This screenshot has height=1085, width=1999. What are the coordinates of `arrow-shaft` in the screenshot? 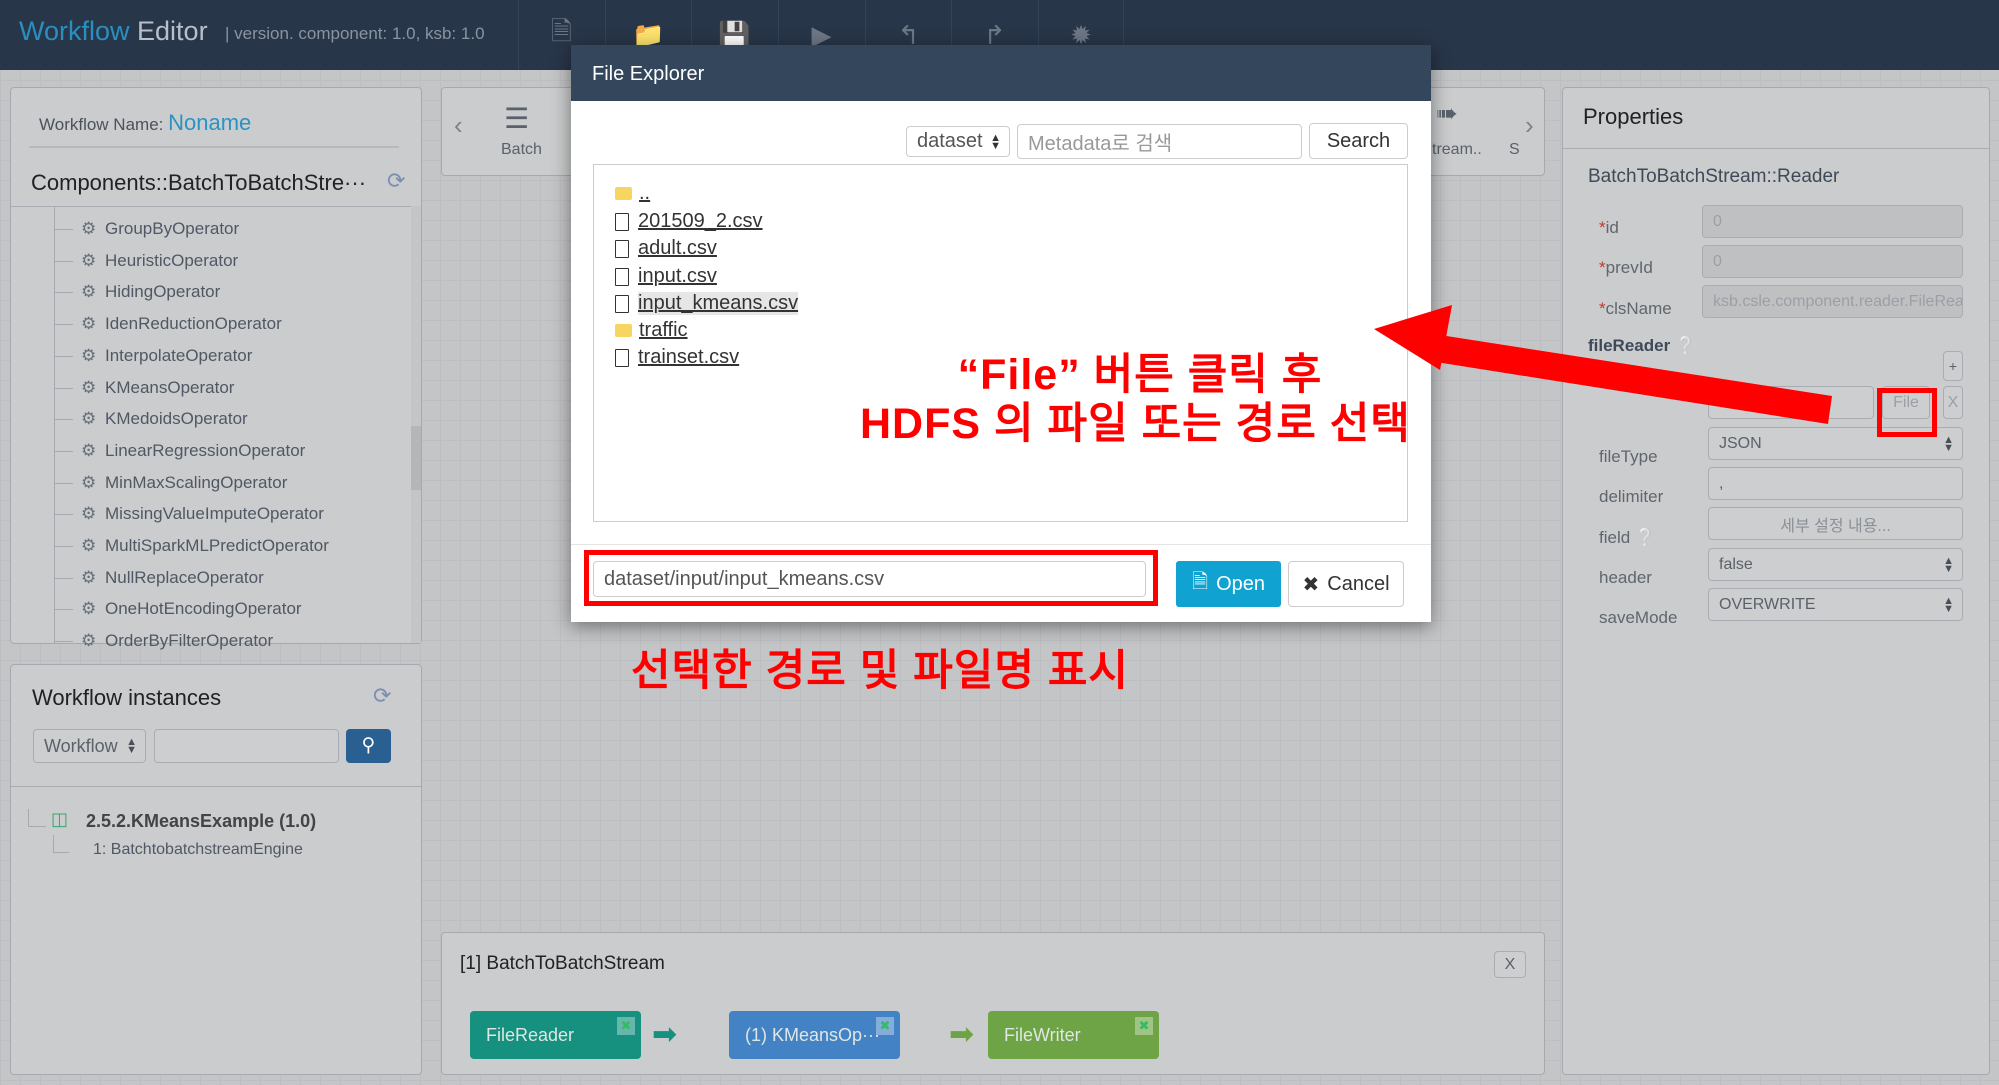 It's located at (1634, 379).